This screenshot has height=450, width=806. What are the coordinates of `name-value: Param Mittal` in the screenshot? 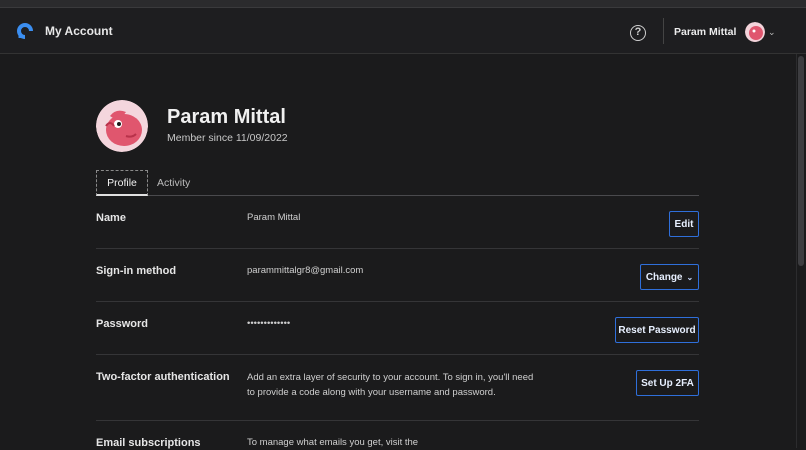 It's located at (274, 217).